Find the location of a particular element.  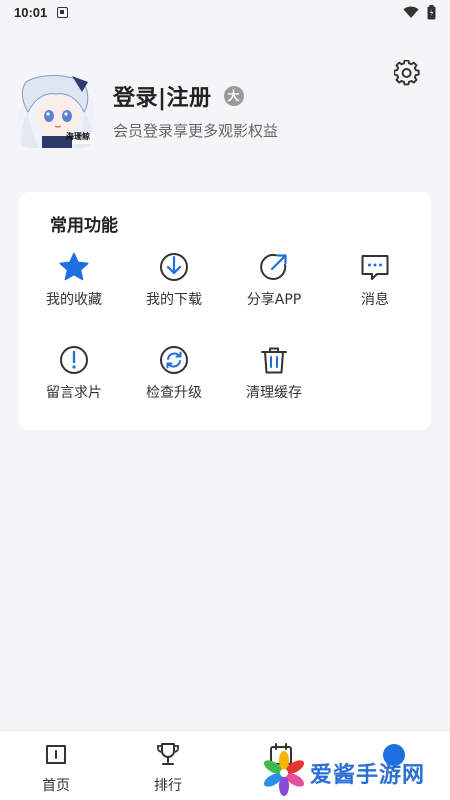

battery-icon is located at coordinates (431, 11).